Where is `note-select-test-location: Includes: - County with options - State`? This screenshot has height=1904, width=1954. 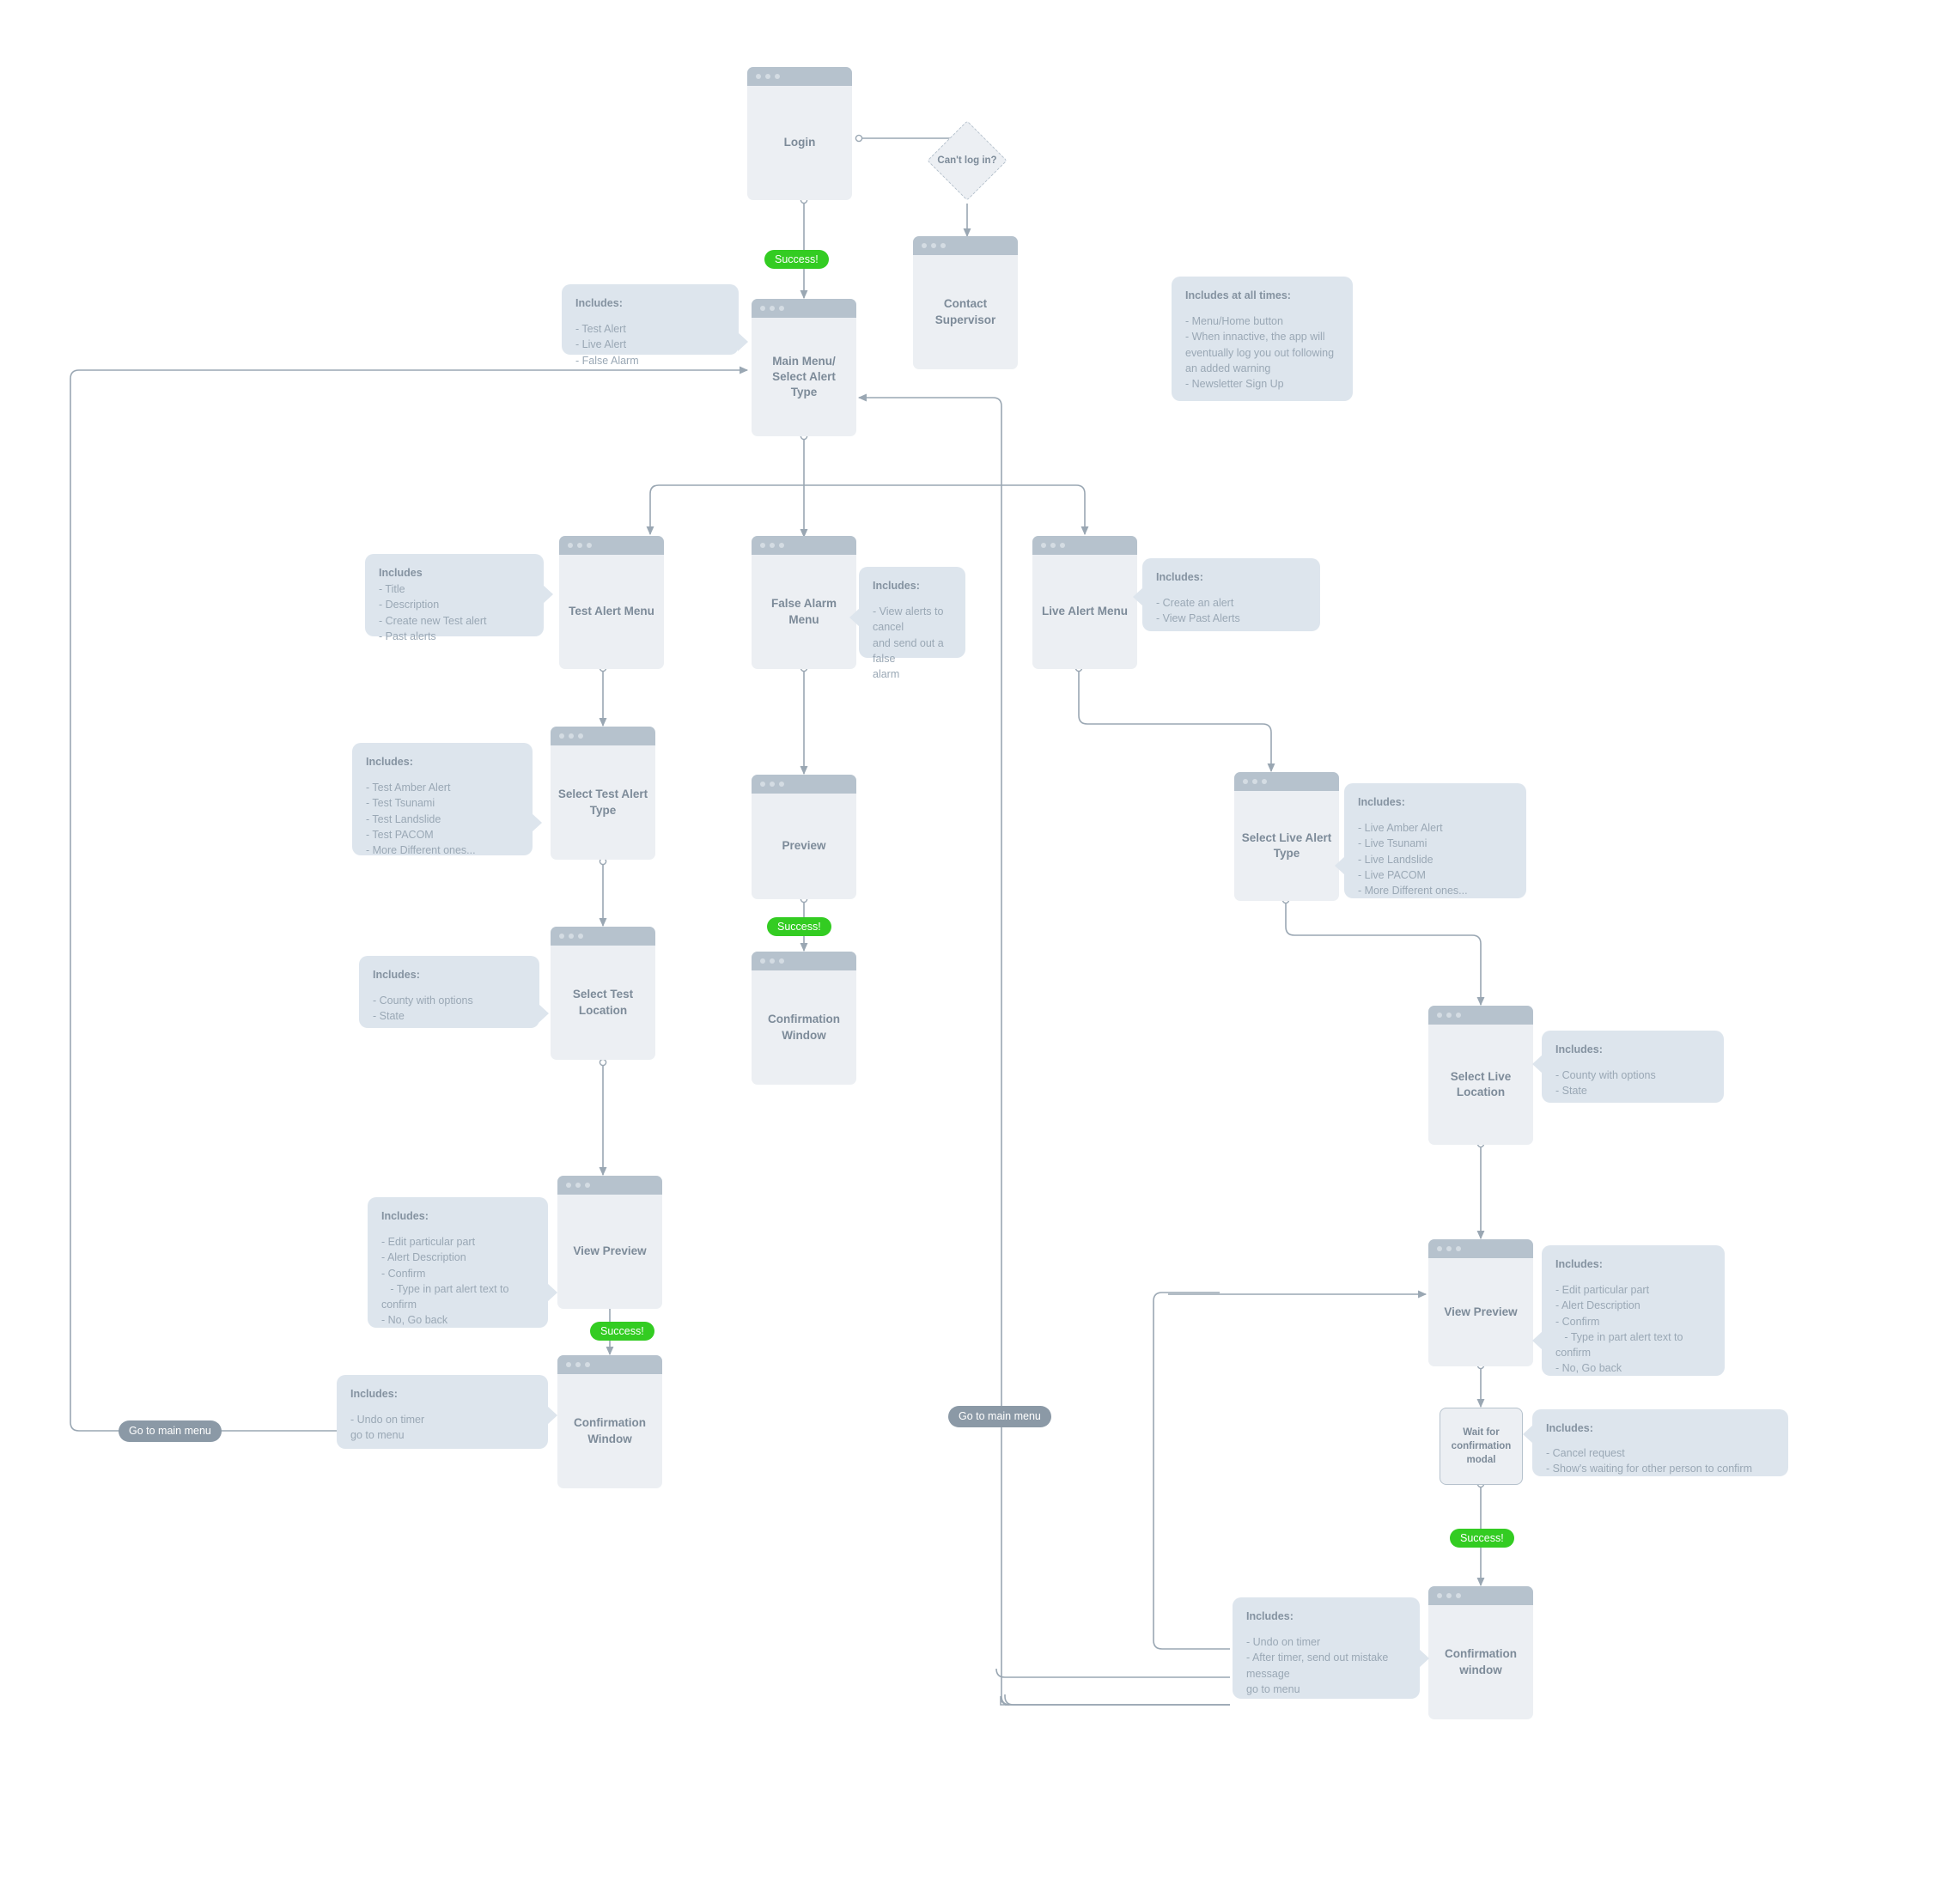
note-select-test-location: Includes: - County with options - State is located at coordinates (454, 992).